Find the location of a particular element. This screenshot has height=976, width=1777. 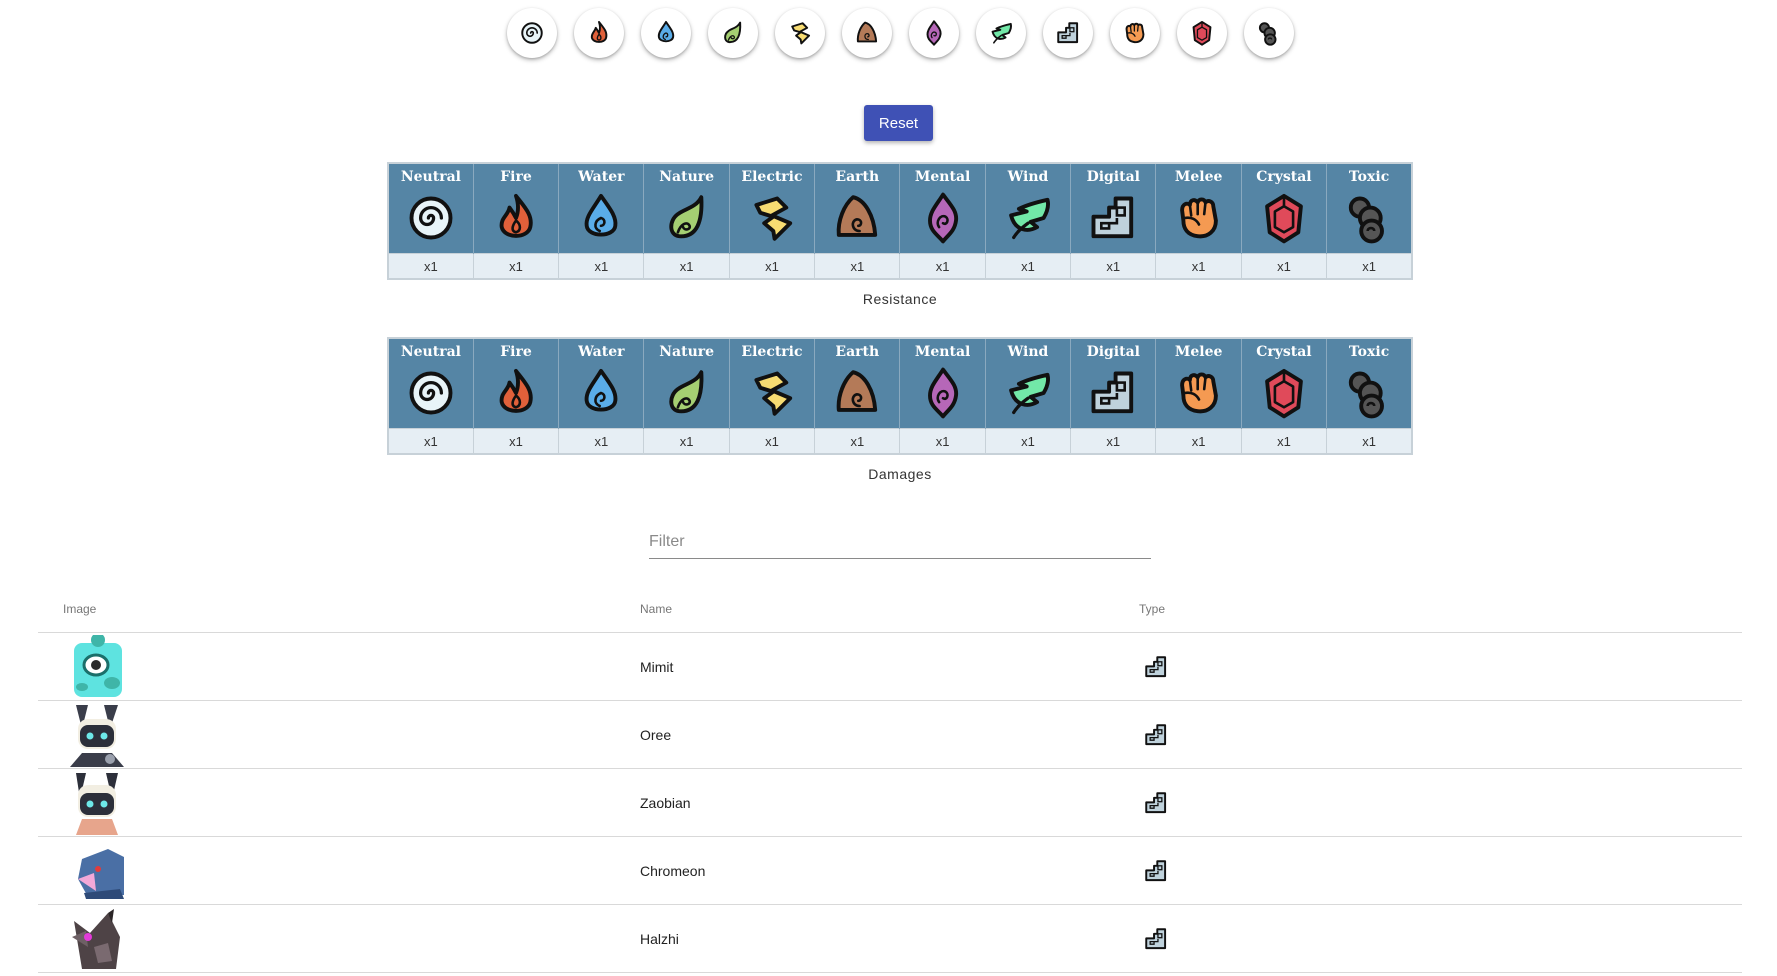

damages-type-electric: Electric is located at coordinates (772, 383).